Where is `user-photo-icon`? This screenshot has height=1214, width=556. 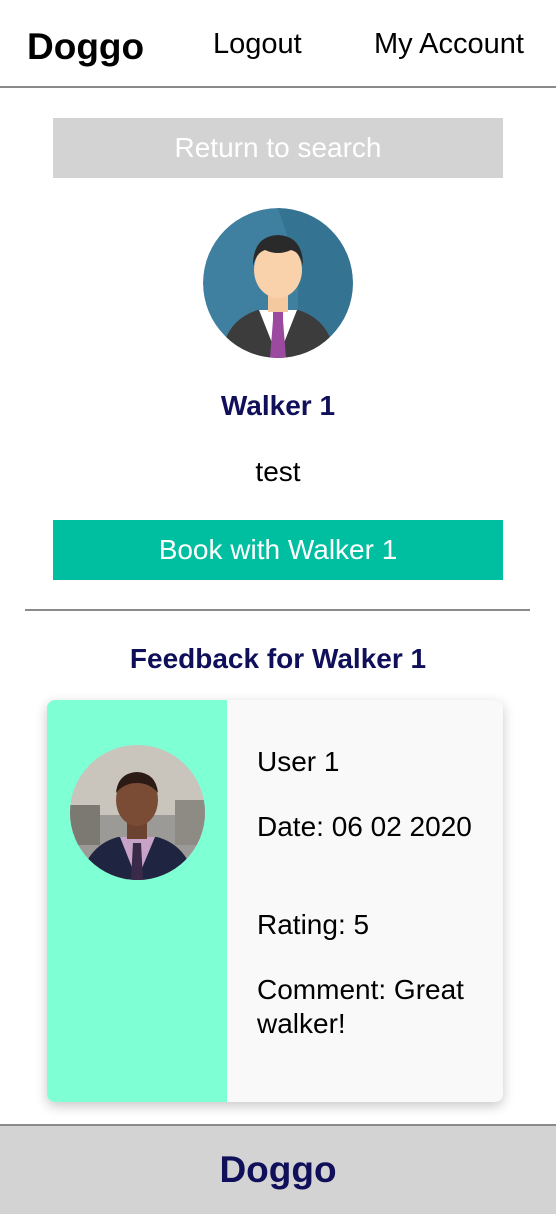
user-photo-icon is located at coordinates (137, 812).